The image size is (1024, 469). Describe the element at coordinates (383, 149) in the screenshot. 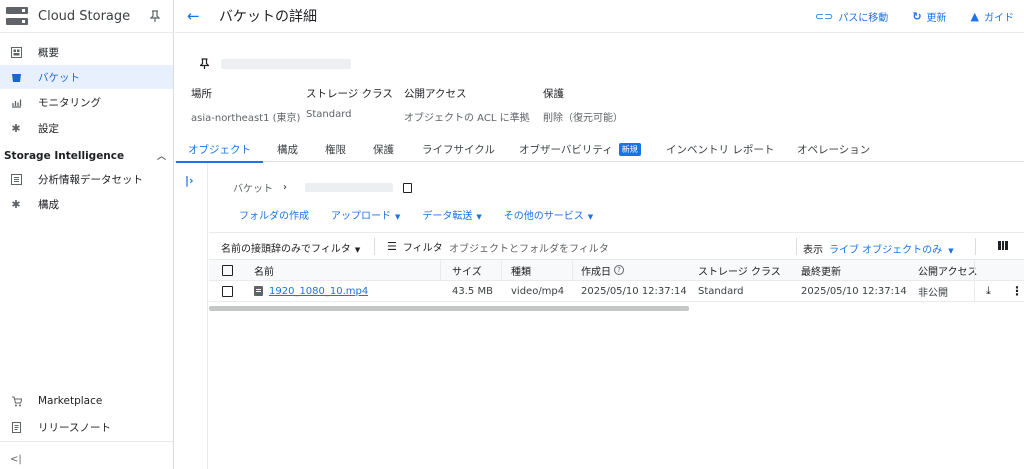

I see `tab-protection: 保護` at that location.